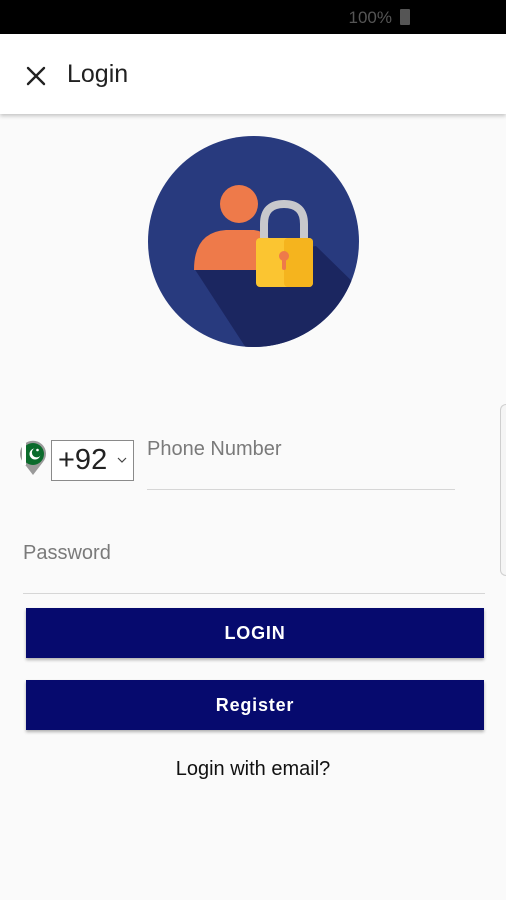 This screenshot has width=506, height=900. I want to click on status-bar: 100%, so click(253, 17).